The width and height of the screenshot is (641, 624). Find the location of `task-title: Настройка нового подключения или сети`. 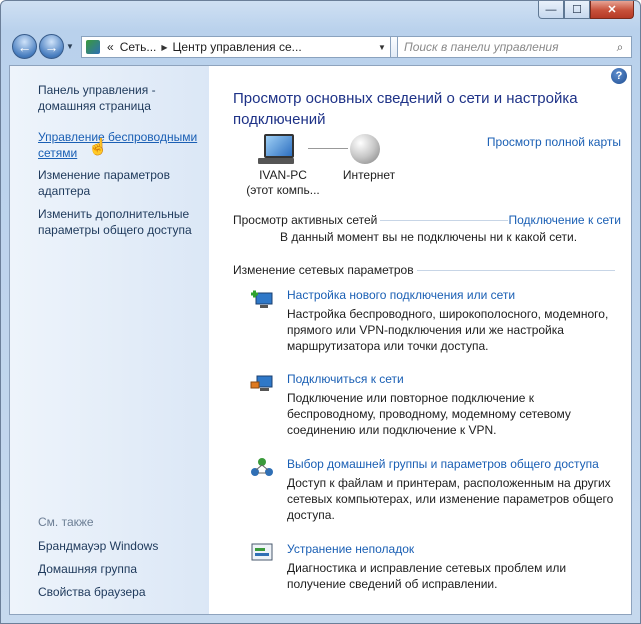

task-title: Настройка нового подключения или сети is located at coordinates (401, 295).